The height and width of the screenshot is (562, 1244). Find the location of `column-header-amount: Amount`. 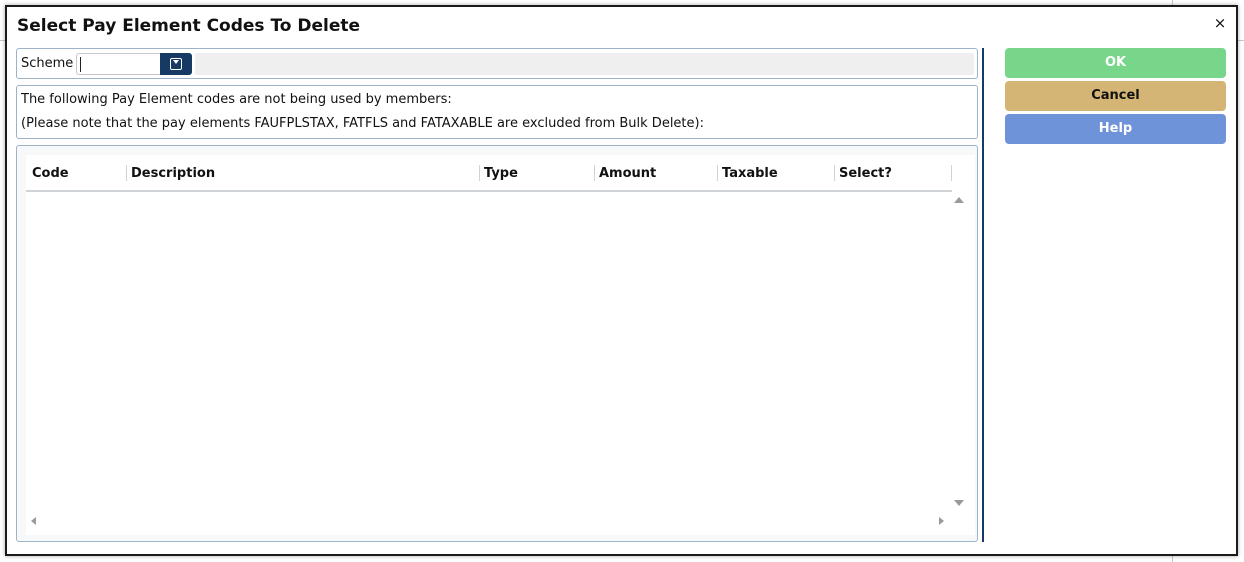

column-header-amount: Amount is located at coordinates (627, 173).